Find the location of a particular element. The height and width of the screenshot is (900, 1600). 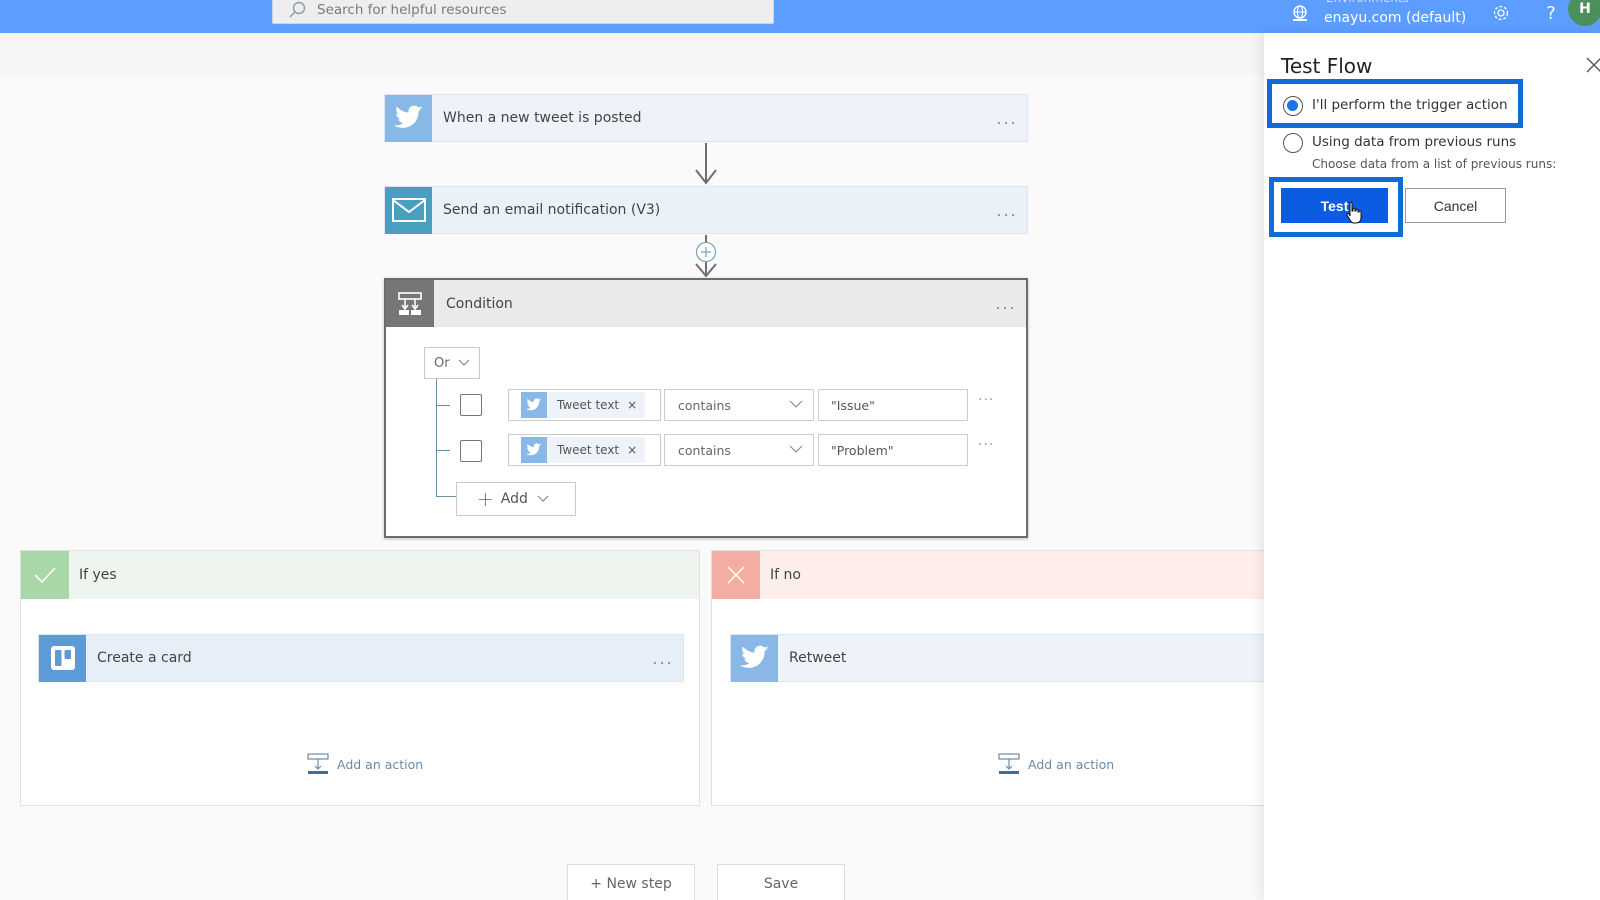

close-panel-button is located at coordinates (1592, 65).